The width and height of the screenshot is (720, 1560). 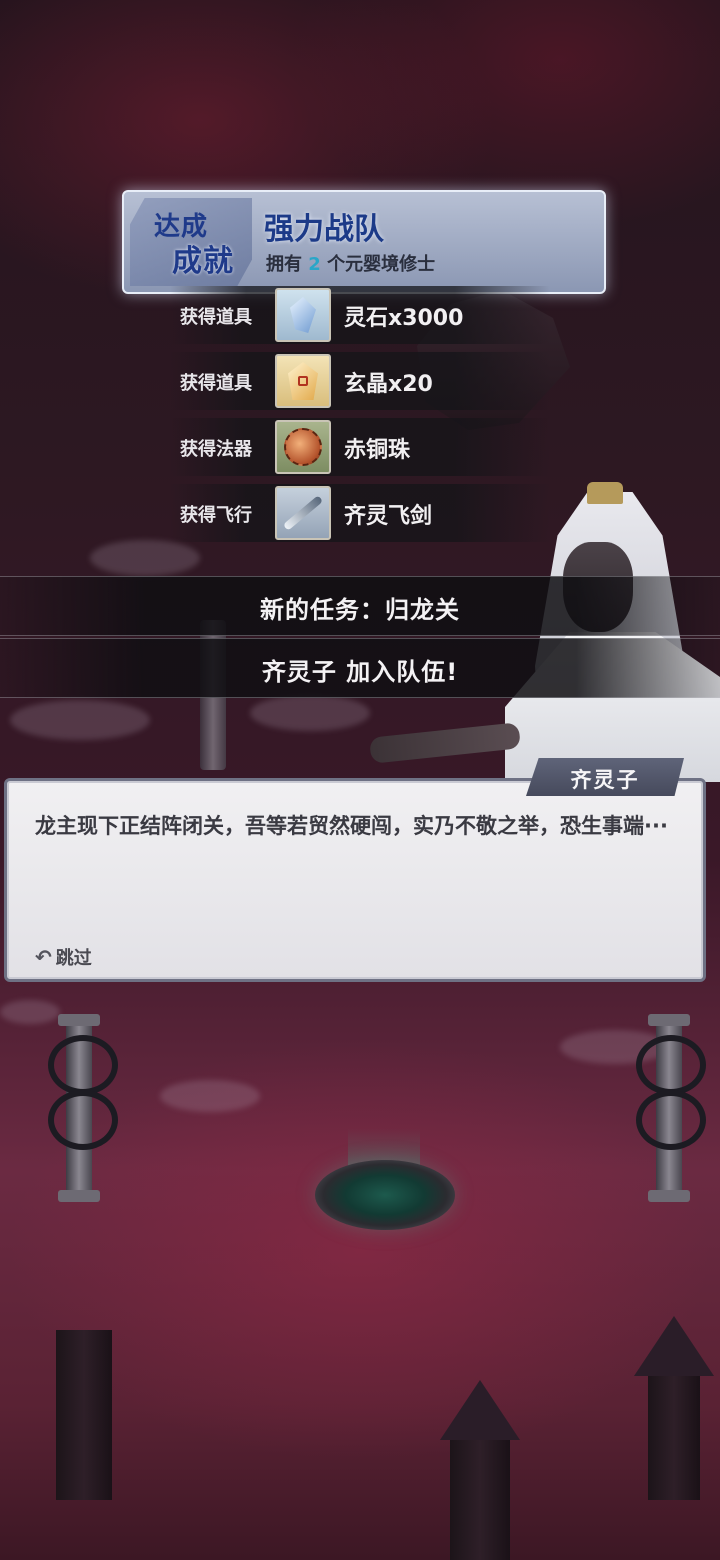 I want to click on reward-name: 灵石x3000, so click(x=404, y=318).